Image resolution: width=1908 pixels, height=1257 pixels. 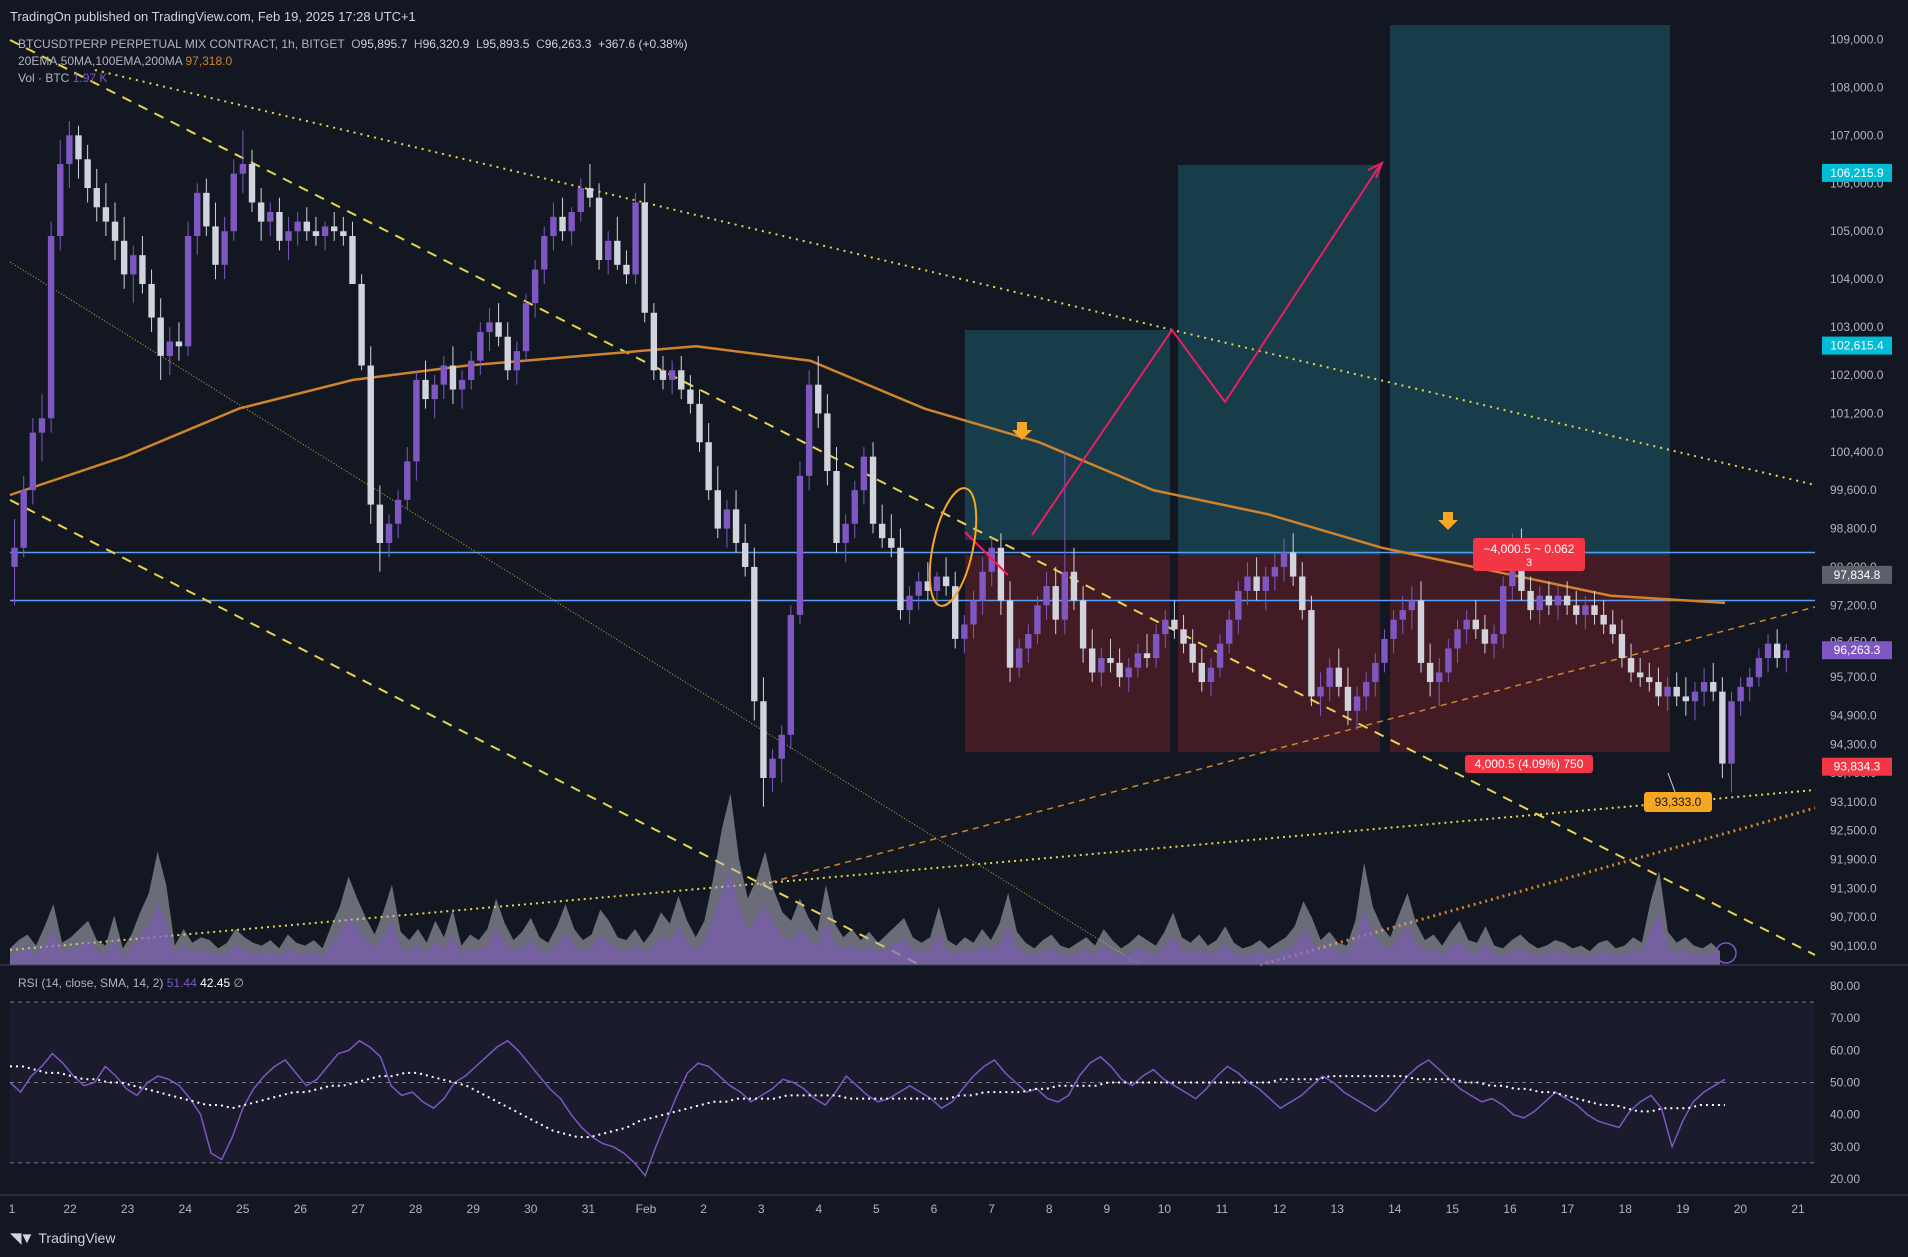 What do you see at coordinates (643, 44) in the screenshot?
I see `change-value: +367.6 (+0.38%)` at bounding box center [643, 44].